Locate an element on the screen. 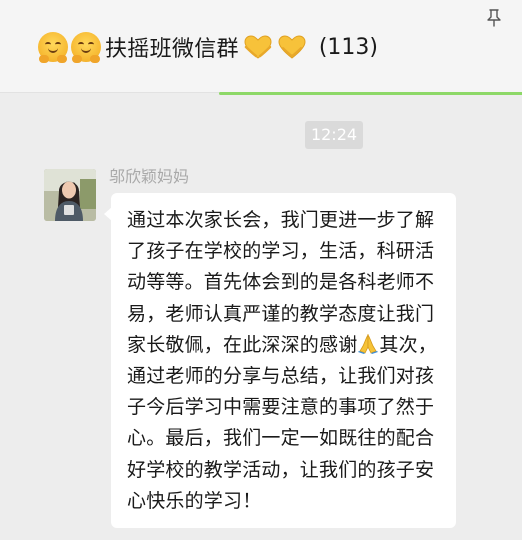  chat-title: 扶摇班微信群 is located at coordinates (172, 49).